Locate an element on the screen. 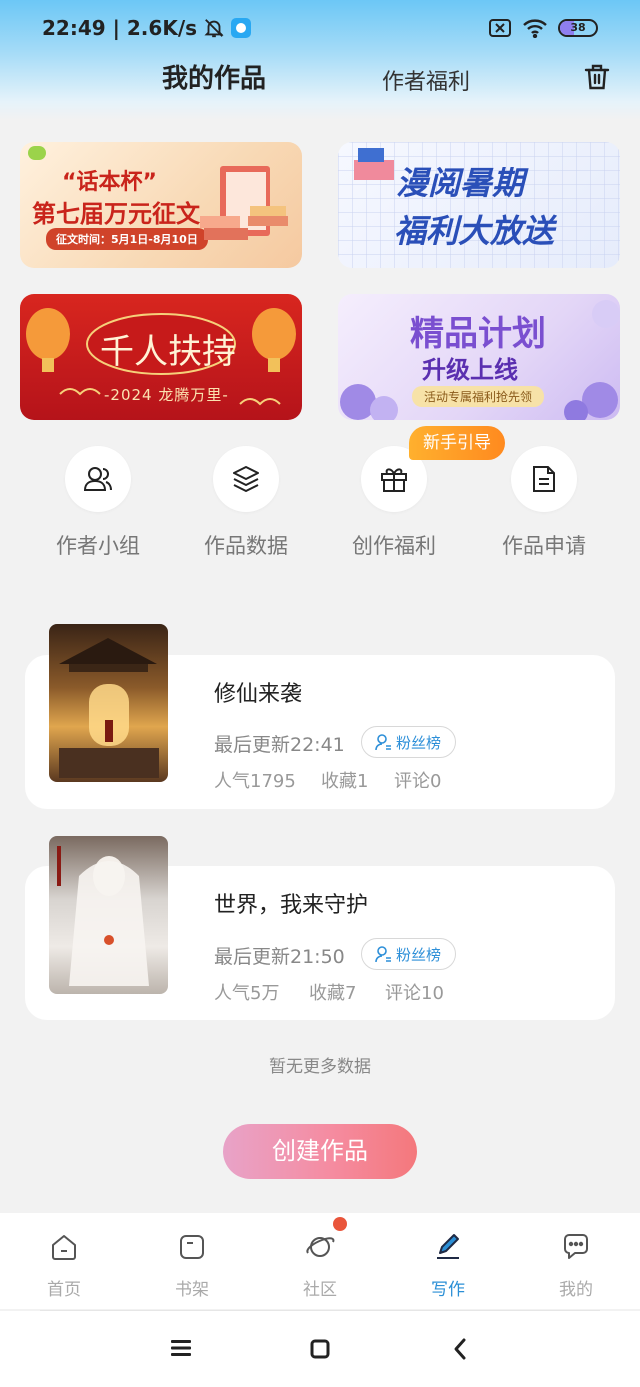  status-left: 22:49 | 2.6K/s is located at coordinates (147, 28).